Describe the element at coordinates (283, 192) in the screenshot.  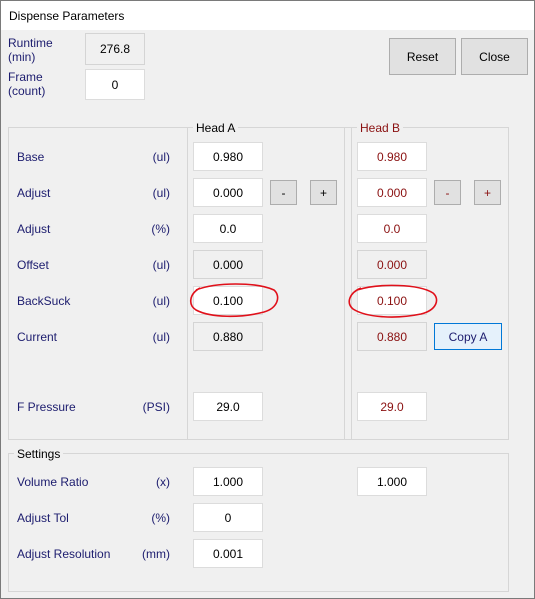
I see `head-a-minus-button: -` at that location.